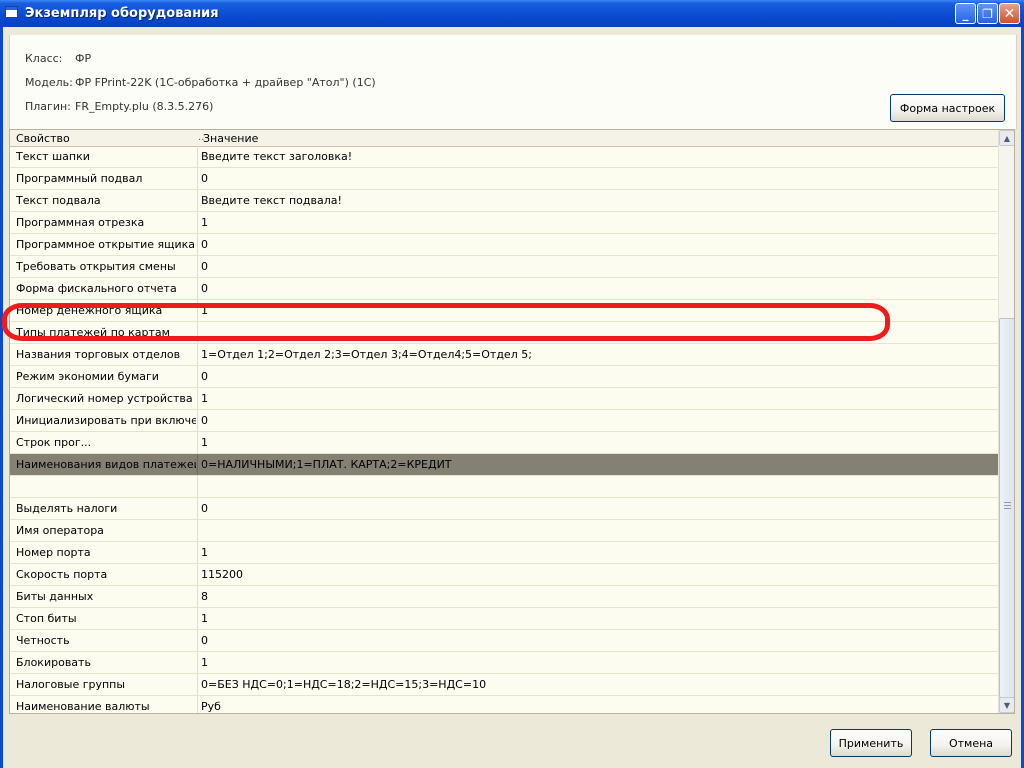  I want to click on property-name-cell: Требовать открытия смены, so click(106, 266).